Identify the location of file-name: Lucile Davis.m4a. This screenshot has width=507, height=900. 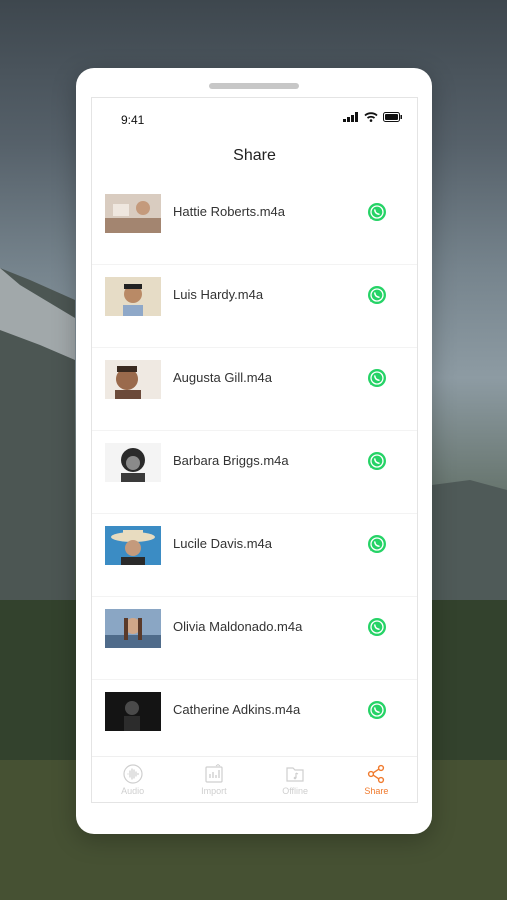
(222, 543).